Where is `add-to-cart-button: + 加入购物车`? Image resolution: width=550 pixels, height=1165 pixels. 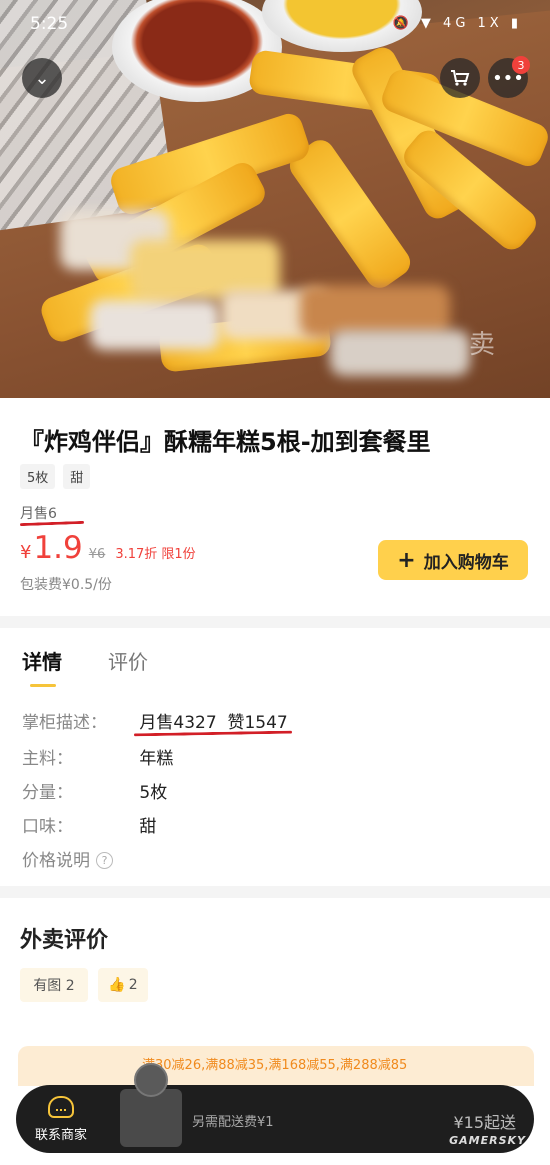
add-to-cart-button: + 加入购物车 is located at coordinates (453, 560).